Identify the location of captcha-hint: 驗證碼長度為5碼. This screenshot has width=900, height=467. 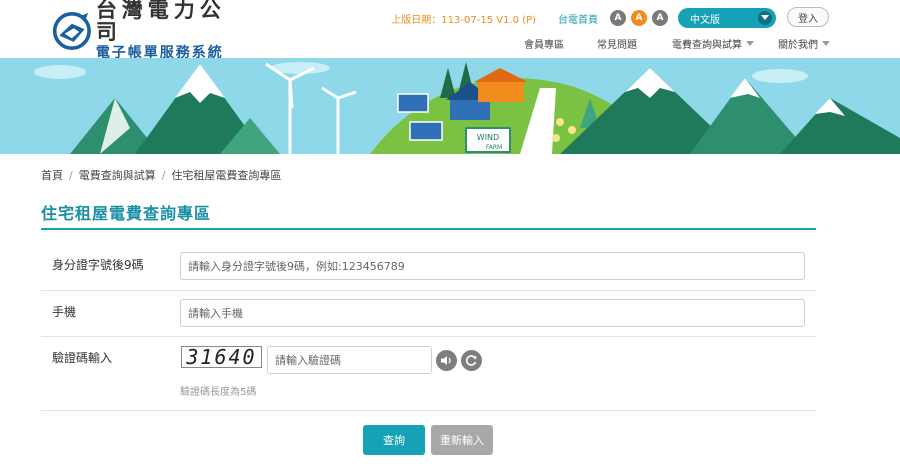
(218, 392).